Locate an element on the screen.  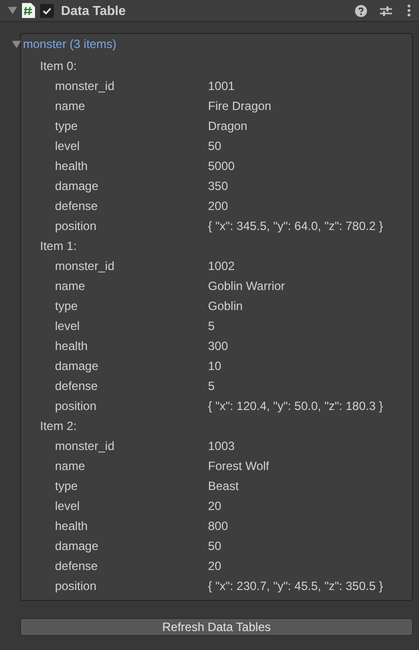
field-value: Dragon is located at coordinates (228, 126).